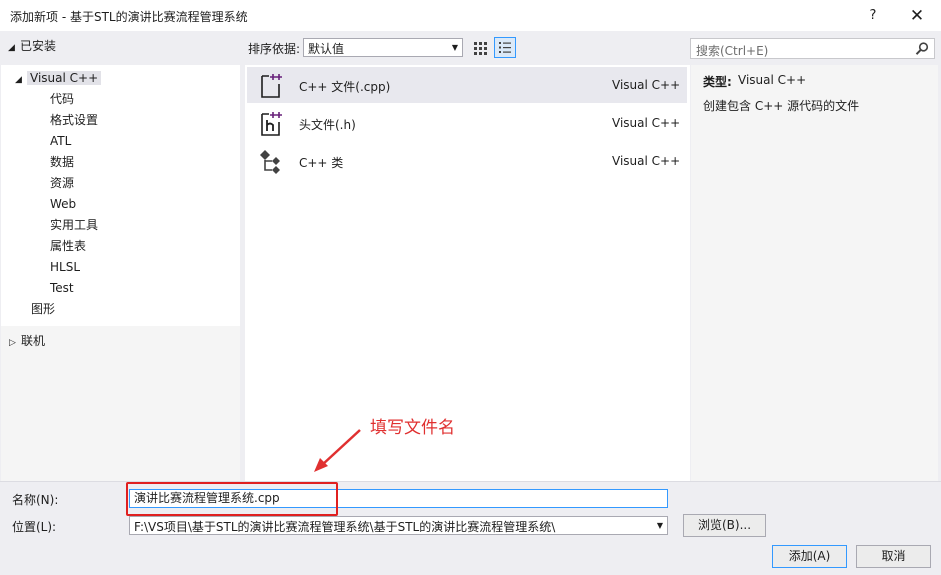  What do you see at coordinates (809, 556) in the screenshot?
I see `add-button: 添加(A)` at bounding box center [809, 556].